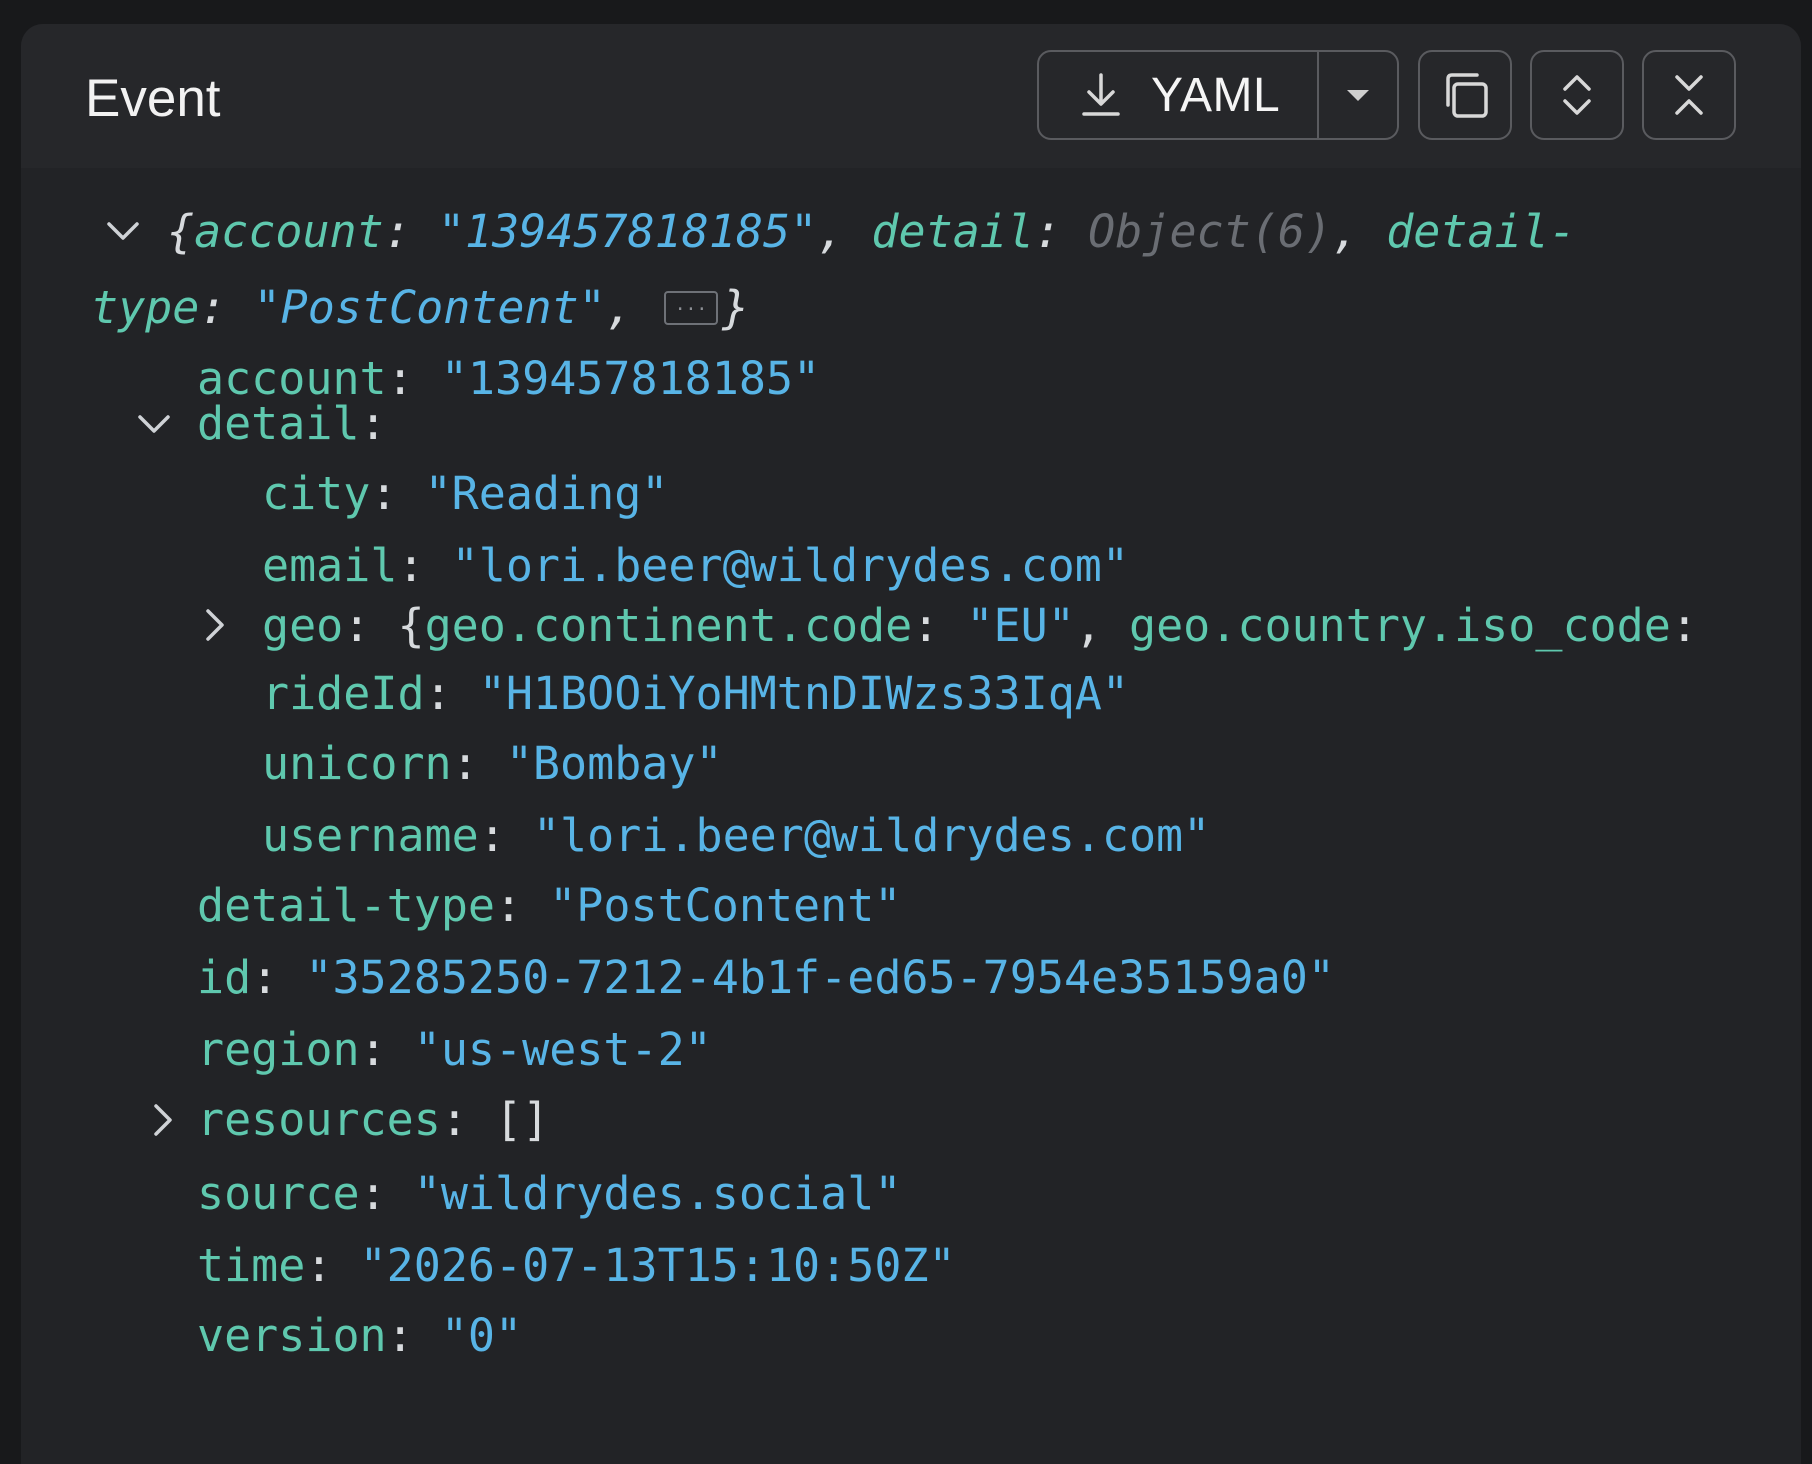 Image resolution: width=1812 pixels, height=1464 pixels. I want to click on caret-down-icon, so click(1358, 95).